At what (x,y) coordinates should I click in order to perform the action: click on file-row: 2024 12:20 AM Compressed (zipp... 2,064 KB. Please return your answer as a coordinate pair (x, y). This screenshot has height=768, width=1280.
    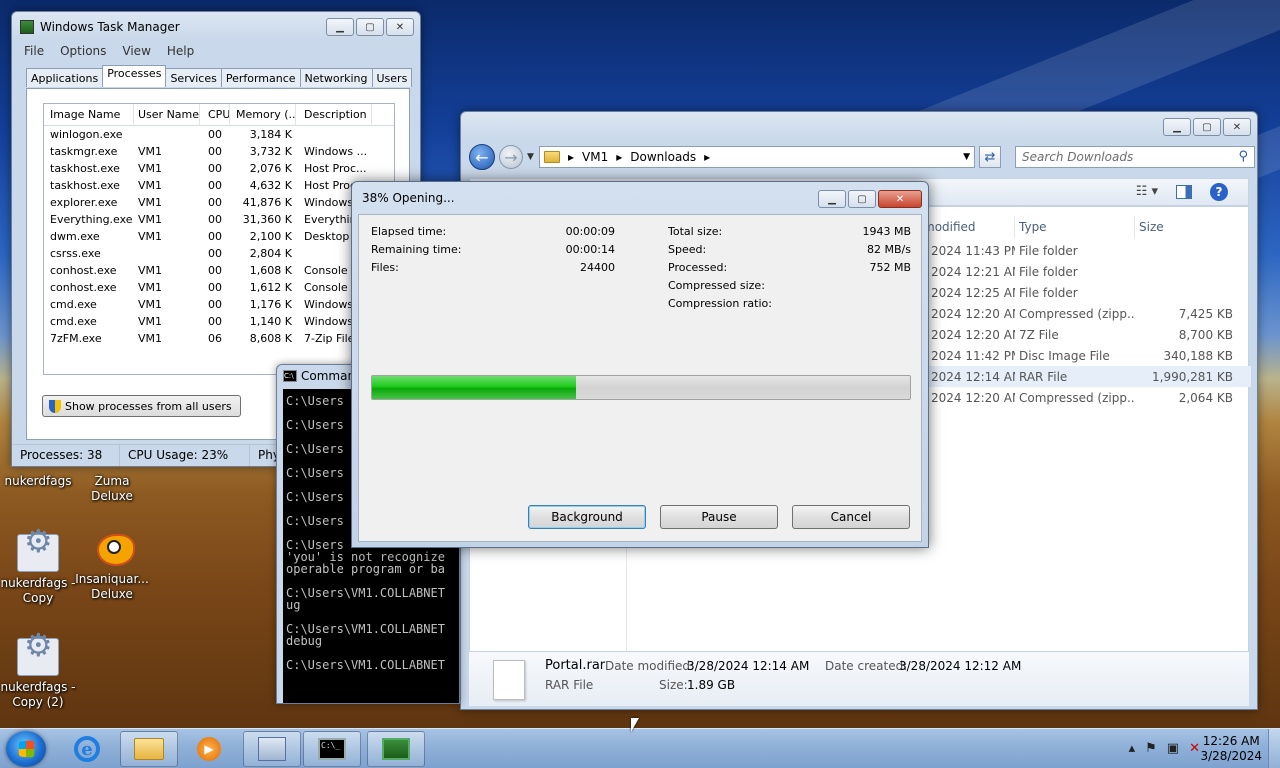
    Looking at the image, I should click on (1086, 397).